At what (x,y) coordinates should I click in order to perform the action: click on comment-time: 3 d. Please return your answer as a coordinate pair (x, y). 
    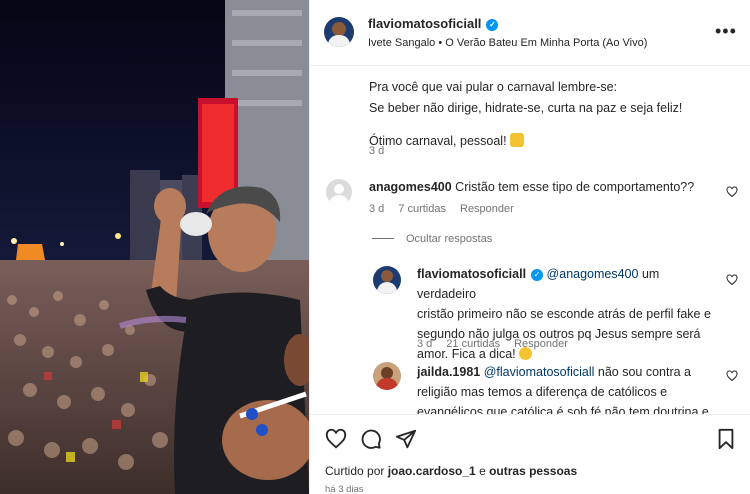
    Looking at the image, I should click on (376, 209).